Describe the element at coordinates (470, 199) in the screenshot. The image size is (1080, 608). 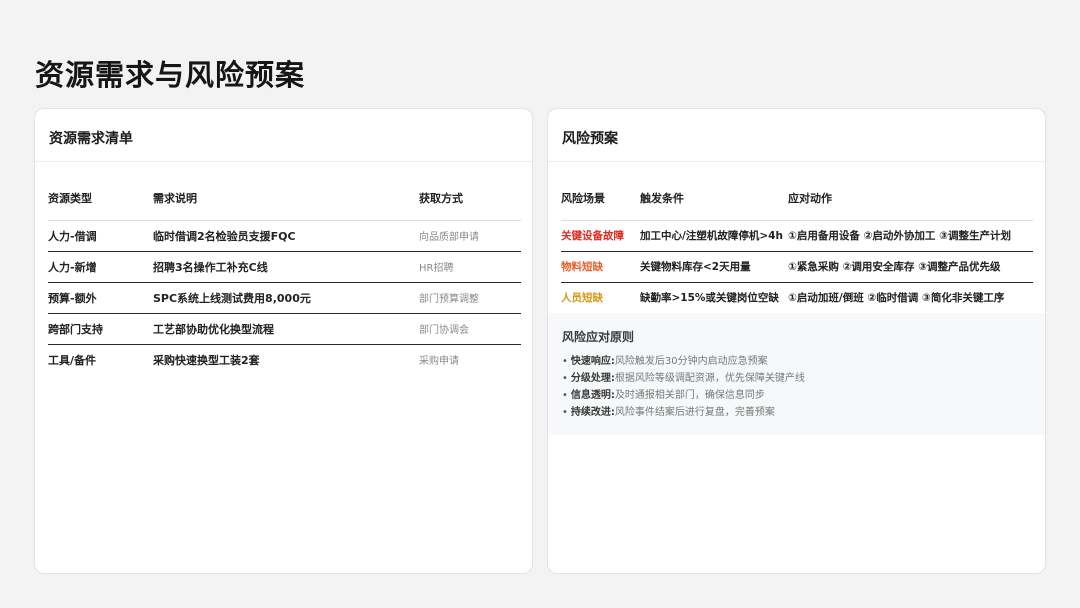
I see `column-header: 获取方式` at that location.